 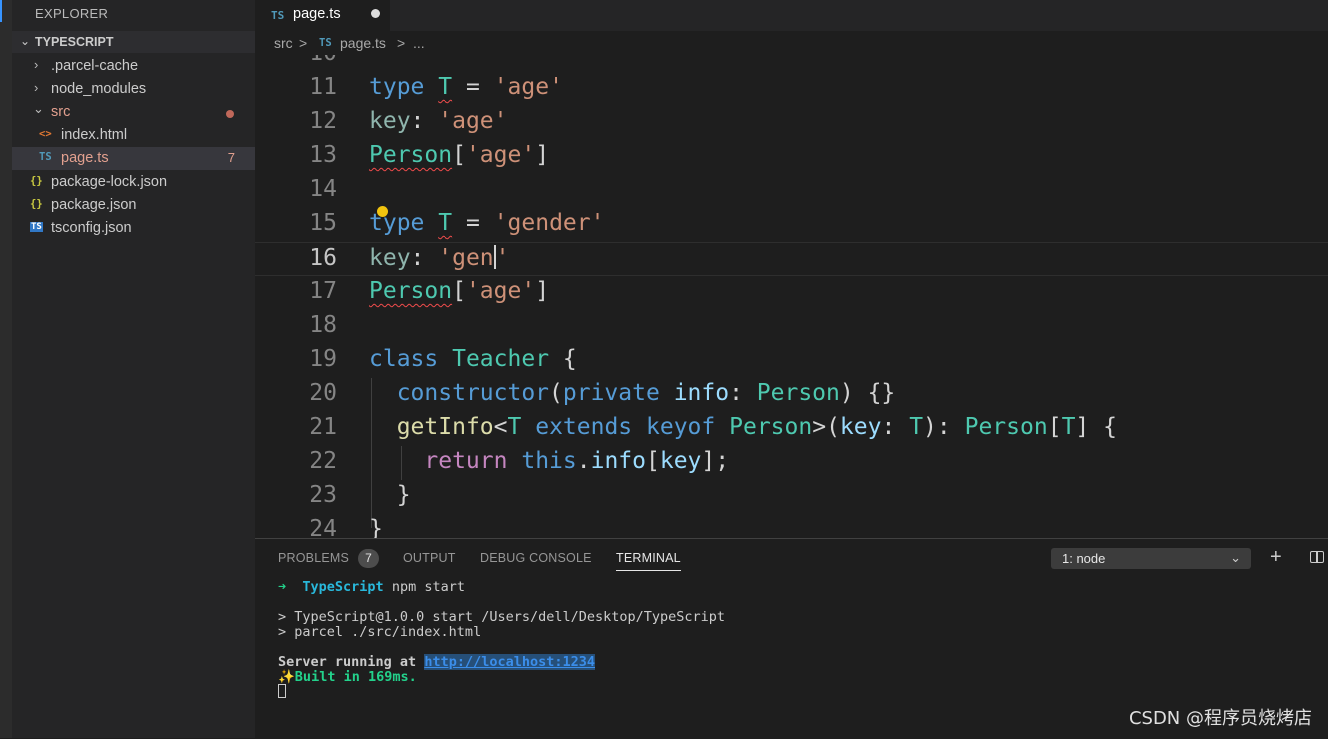 I want to click on explorer-title: EXPLORER, so click(x=72, y=13).